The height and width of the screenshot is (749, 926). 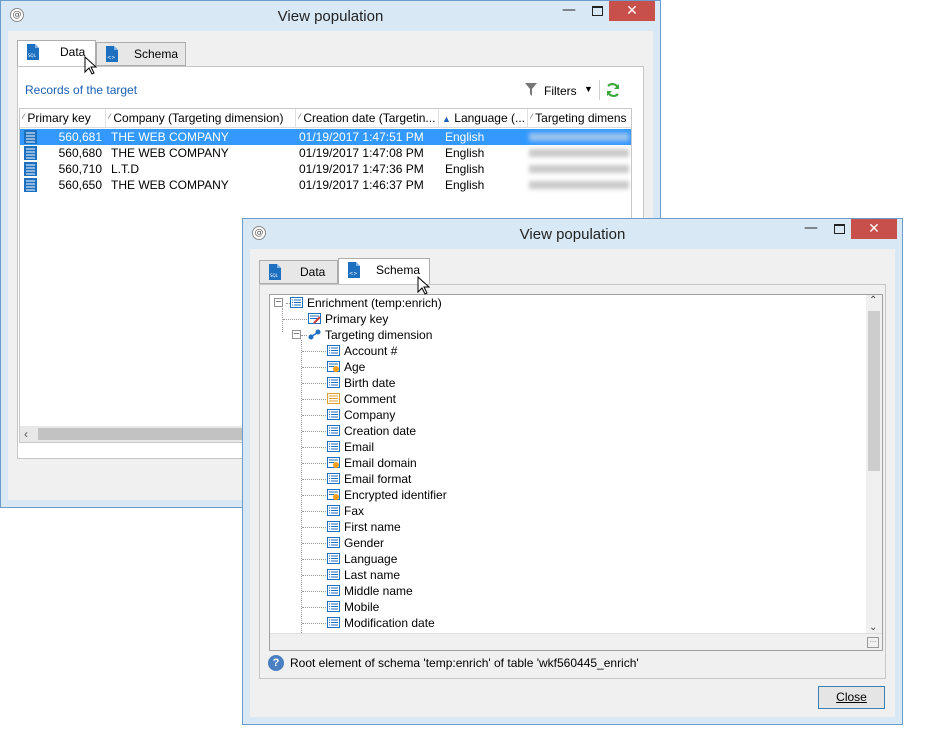 I want to click on toolbar-divider, so click(x=599, y=90).